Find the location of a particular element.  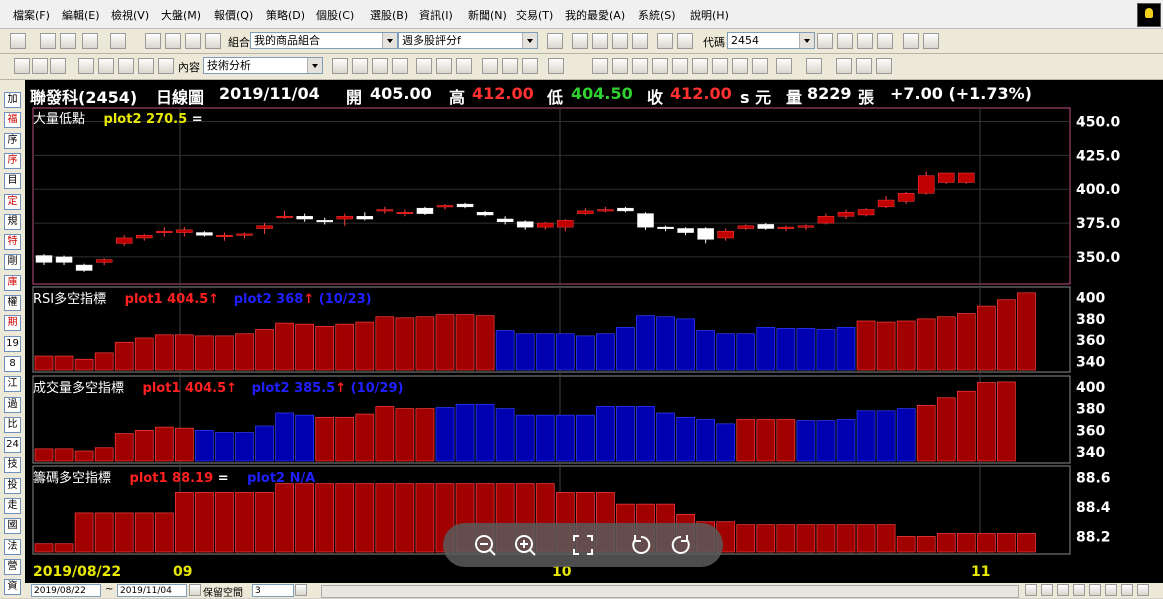

left-shortcut-12: 19 is located at coordinates (12, 343).